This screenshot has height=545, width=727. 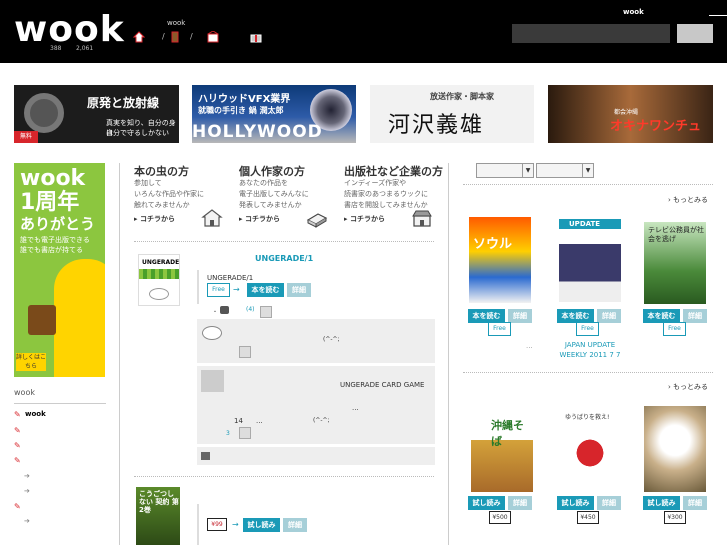 I want to click on book-title: JAPAN UPDATE WEEKLY 2011 7 7, so click(x=590, y=350).